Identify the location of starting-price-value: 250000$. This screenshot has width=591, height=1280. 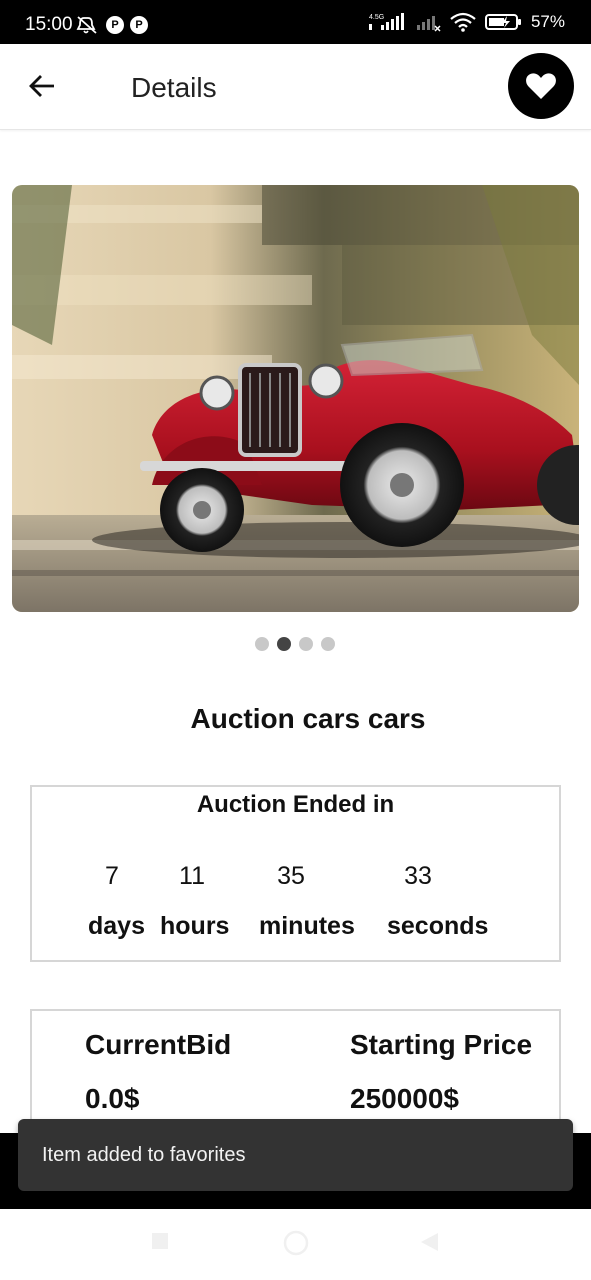
(405, 1098).